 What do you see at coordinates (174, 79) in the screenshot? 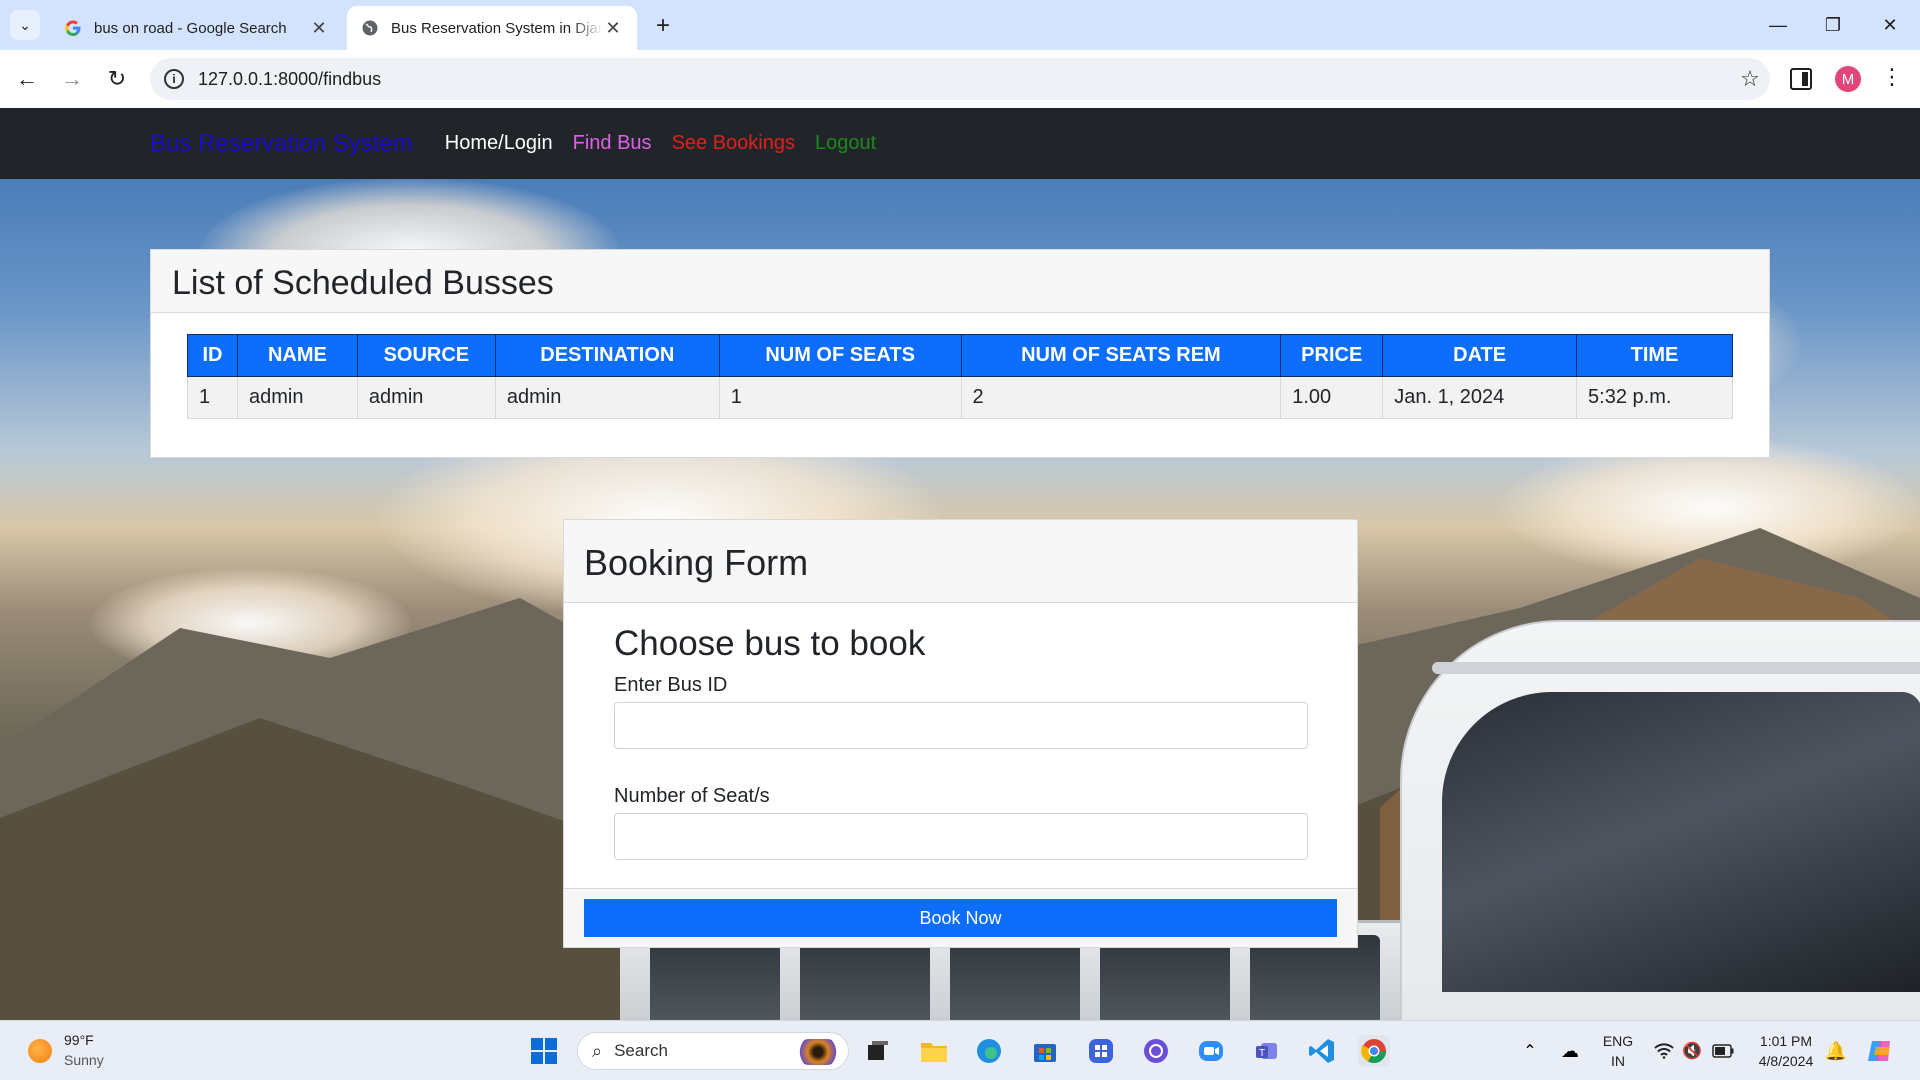
I see `site-info-icon: i` at bounding box center [174, 79].